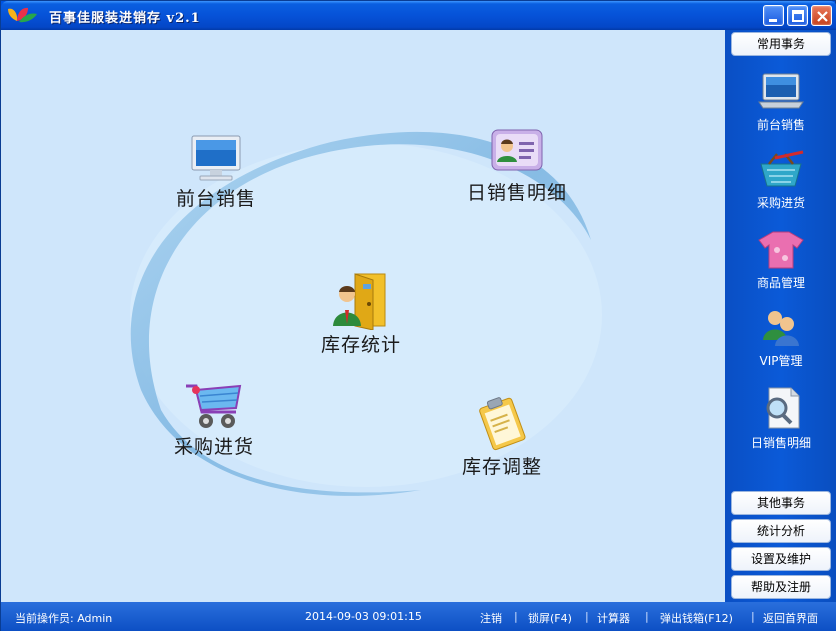 The image size is (836, 631). I want to click on sidebar-item-purchase: 采购进货, so click(780, 180).